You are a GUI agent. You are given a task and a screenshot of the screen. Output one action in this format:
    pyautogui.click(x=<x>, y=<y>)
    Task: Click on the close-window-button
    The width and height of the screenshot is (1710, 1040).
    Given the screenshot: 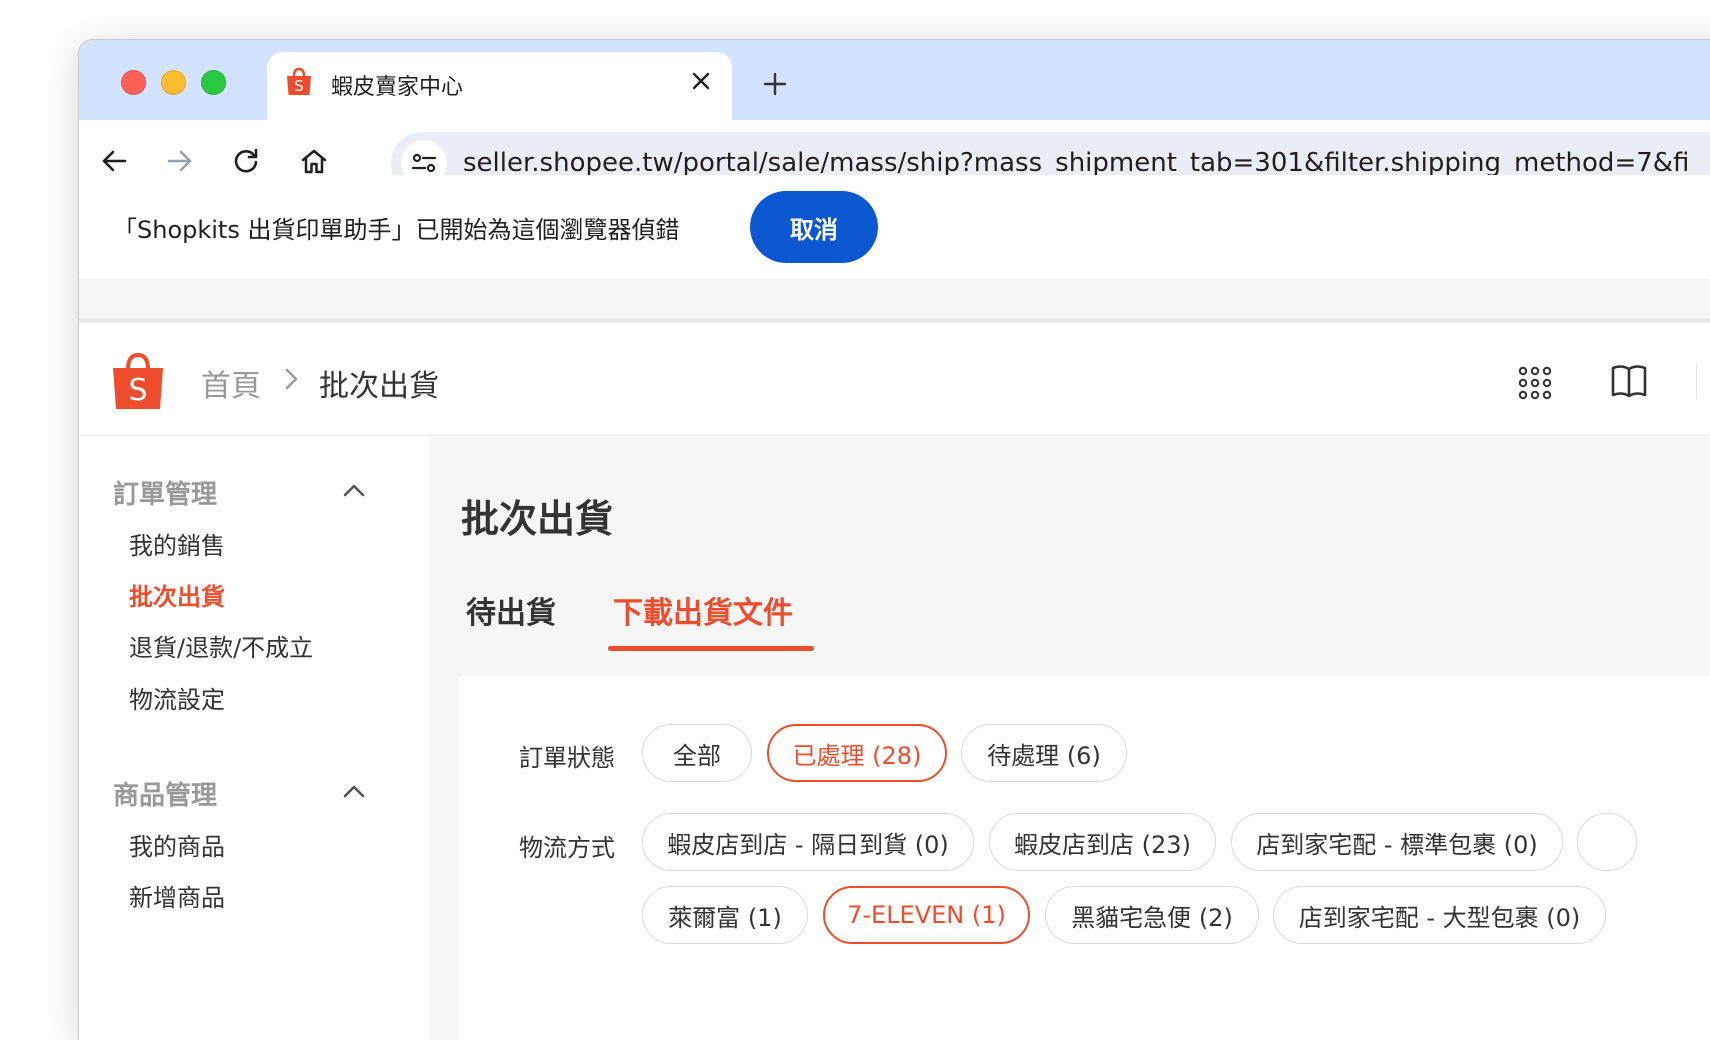 What is the action you would take?
    pyautogui.click(x=133, y=82)
    